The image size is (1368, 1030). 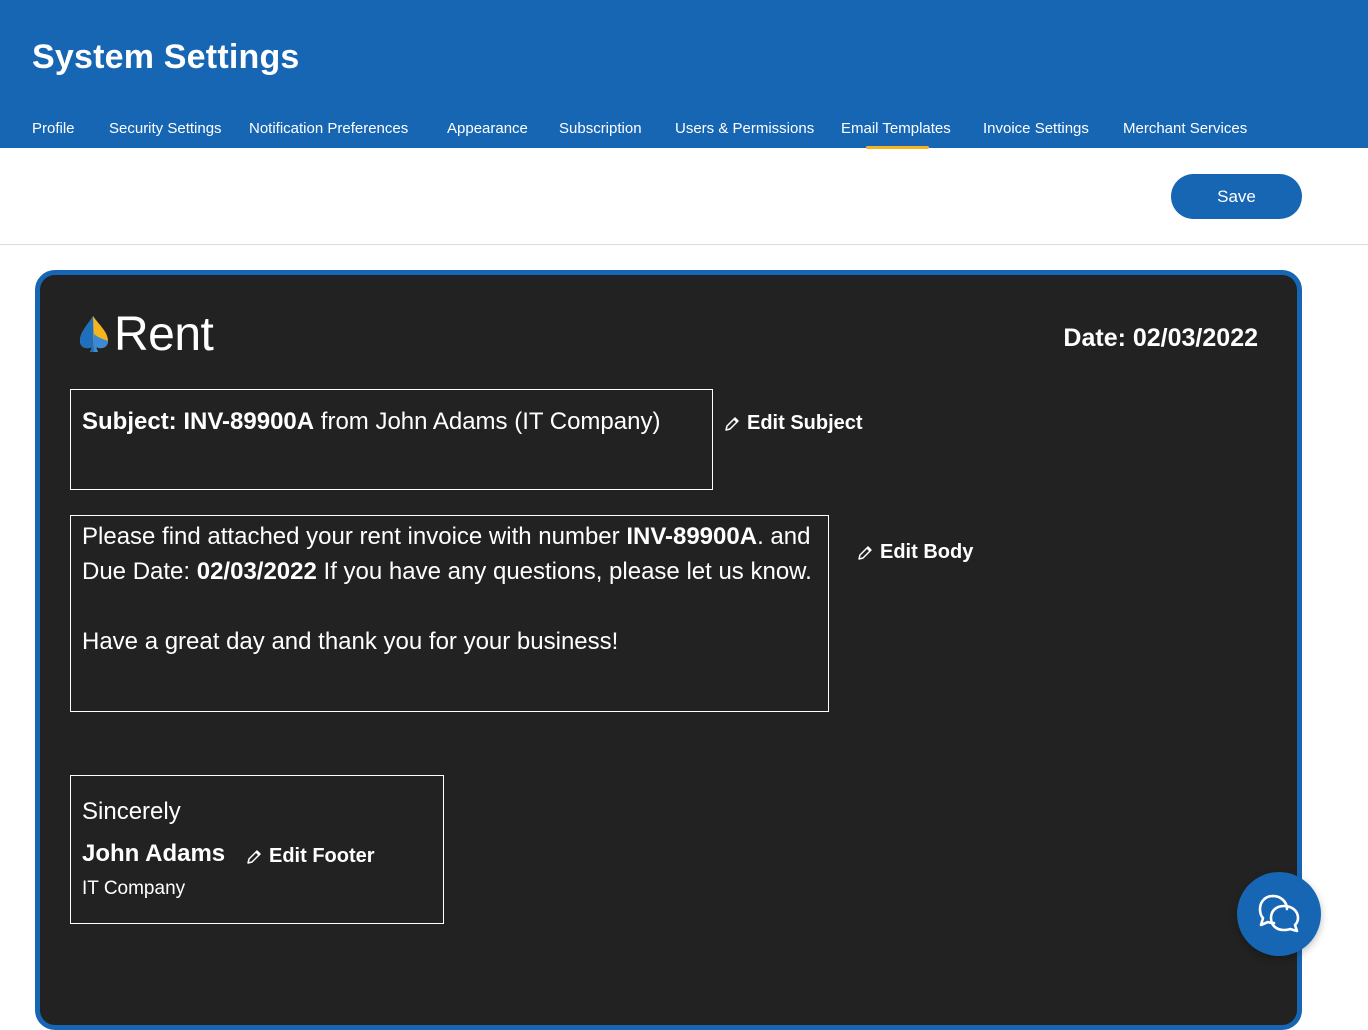 I want to click on tab-users-permissions: Users & Permissions, so click(x=744, y=128).